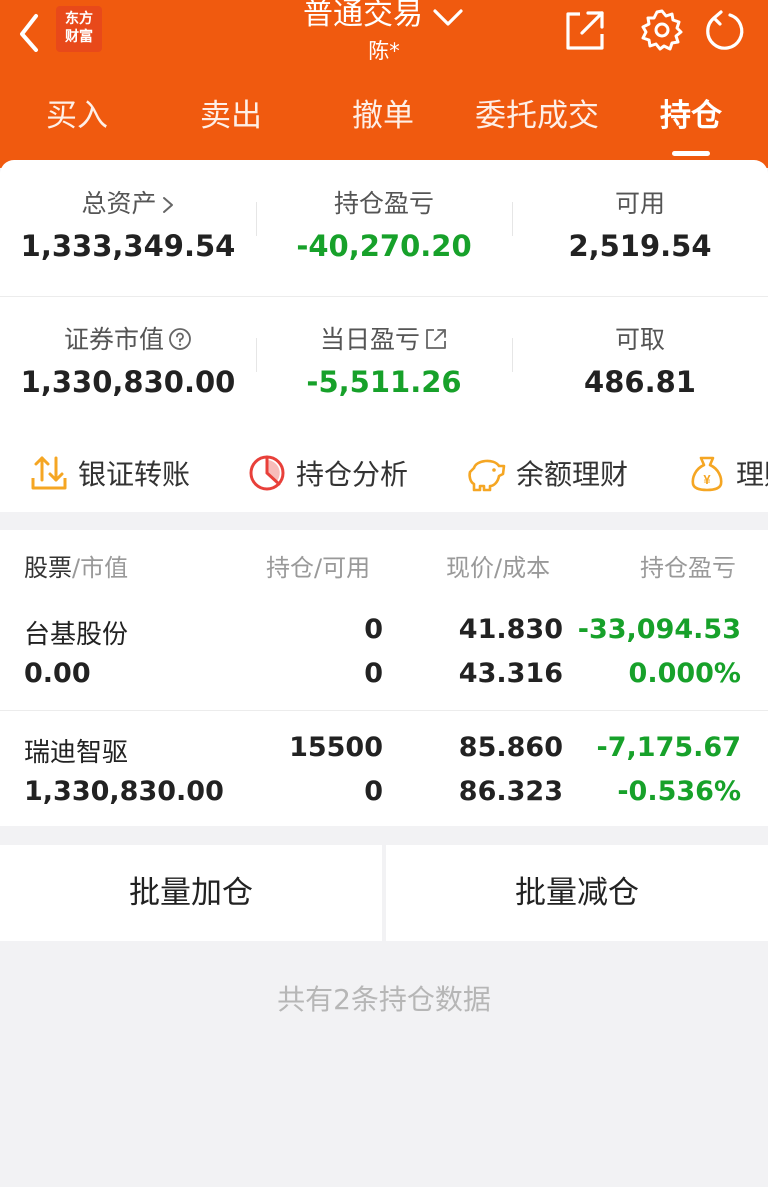 This screenshot has width=768, height=1187. Describe the element at coordinates (748, 562) in the screenshot. I see `header-fade` at that location.